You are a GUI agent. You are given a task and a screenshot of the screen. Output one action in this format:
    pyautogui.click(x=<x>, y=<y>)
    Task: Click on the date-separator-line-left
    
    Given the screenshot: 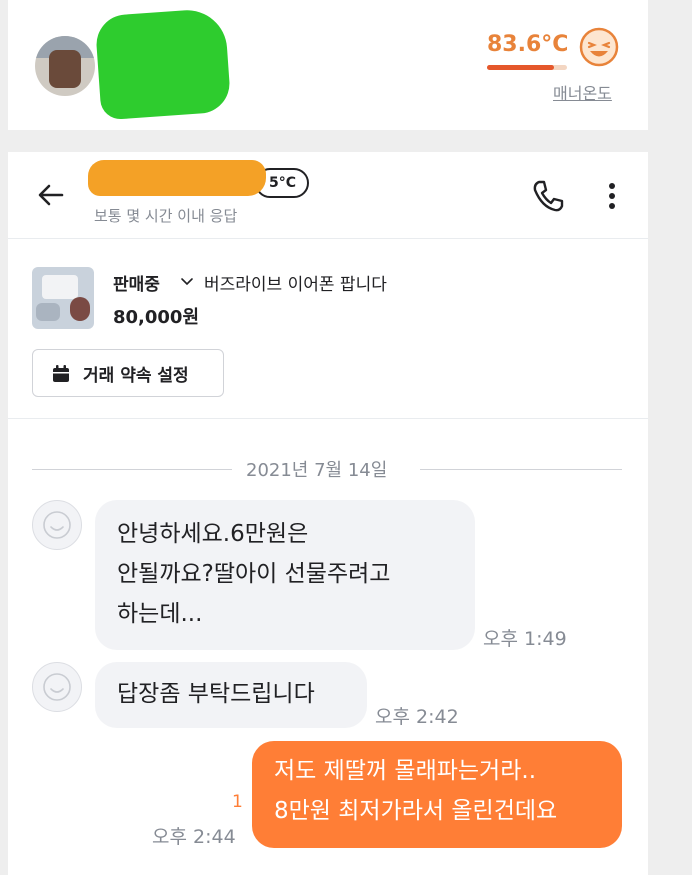 What is the action you would take?
    pyautogui.click(x=132, y=469)
    